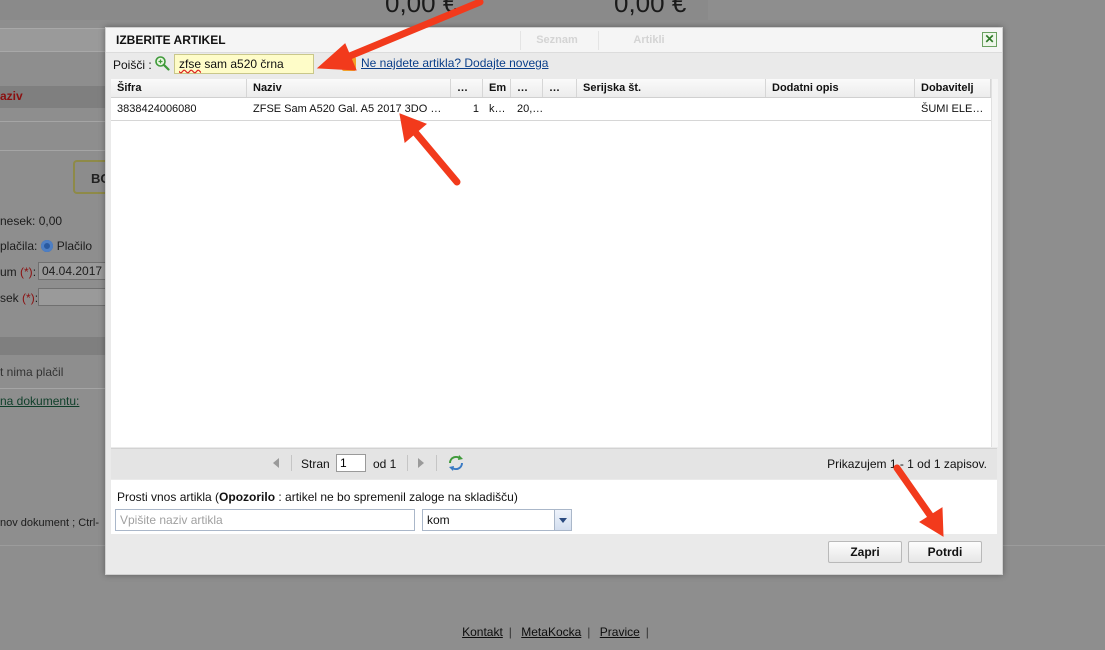  Describe the element at coordinates (438, 520) in the screenshot. I see `unit-select-value: kom` at that location.